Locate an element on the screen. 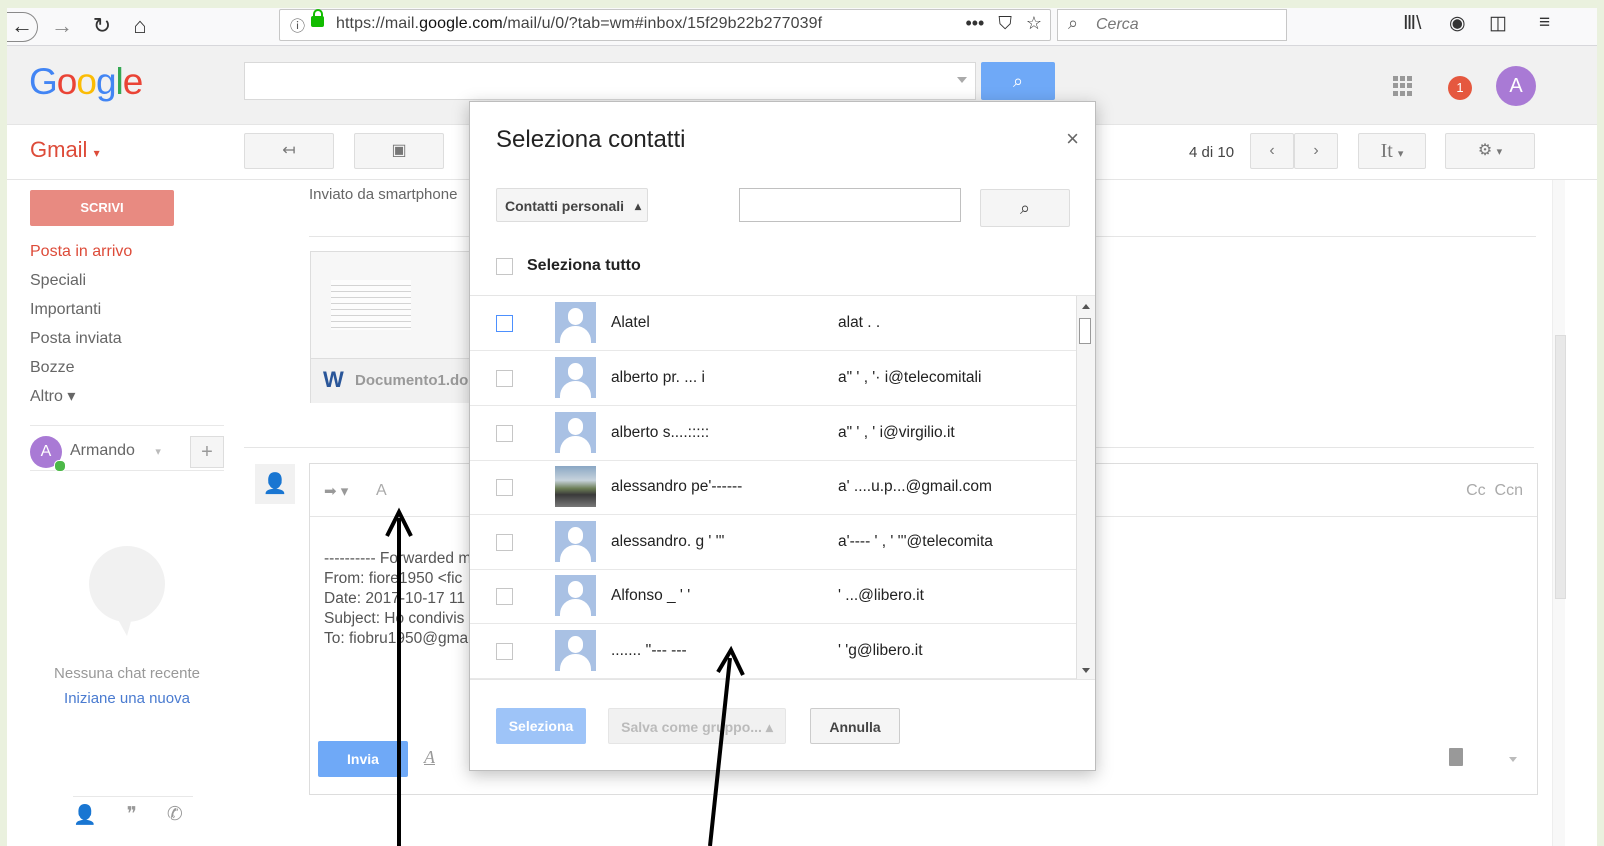  contact-email: a" ' , ' i@virgilio.it is located at coordinates (896, 432).